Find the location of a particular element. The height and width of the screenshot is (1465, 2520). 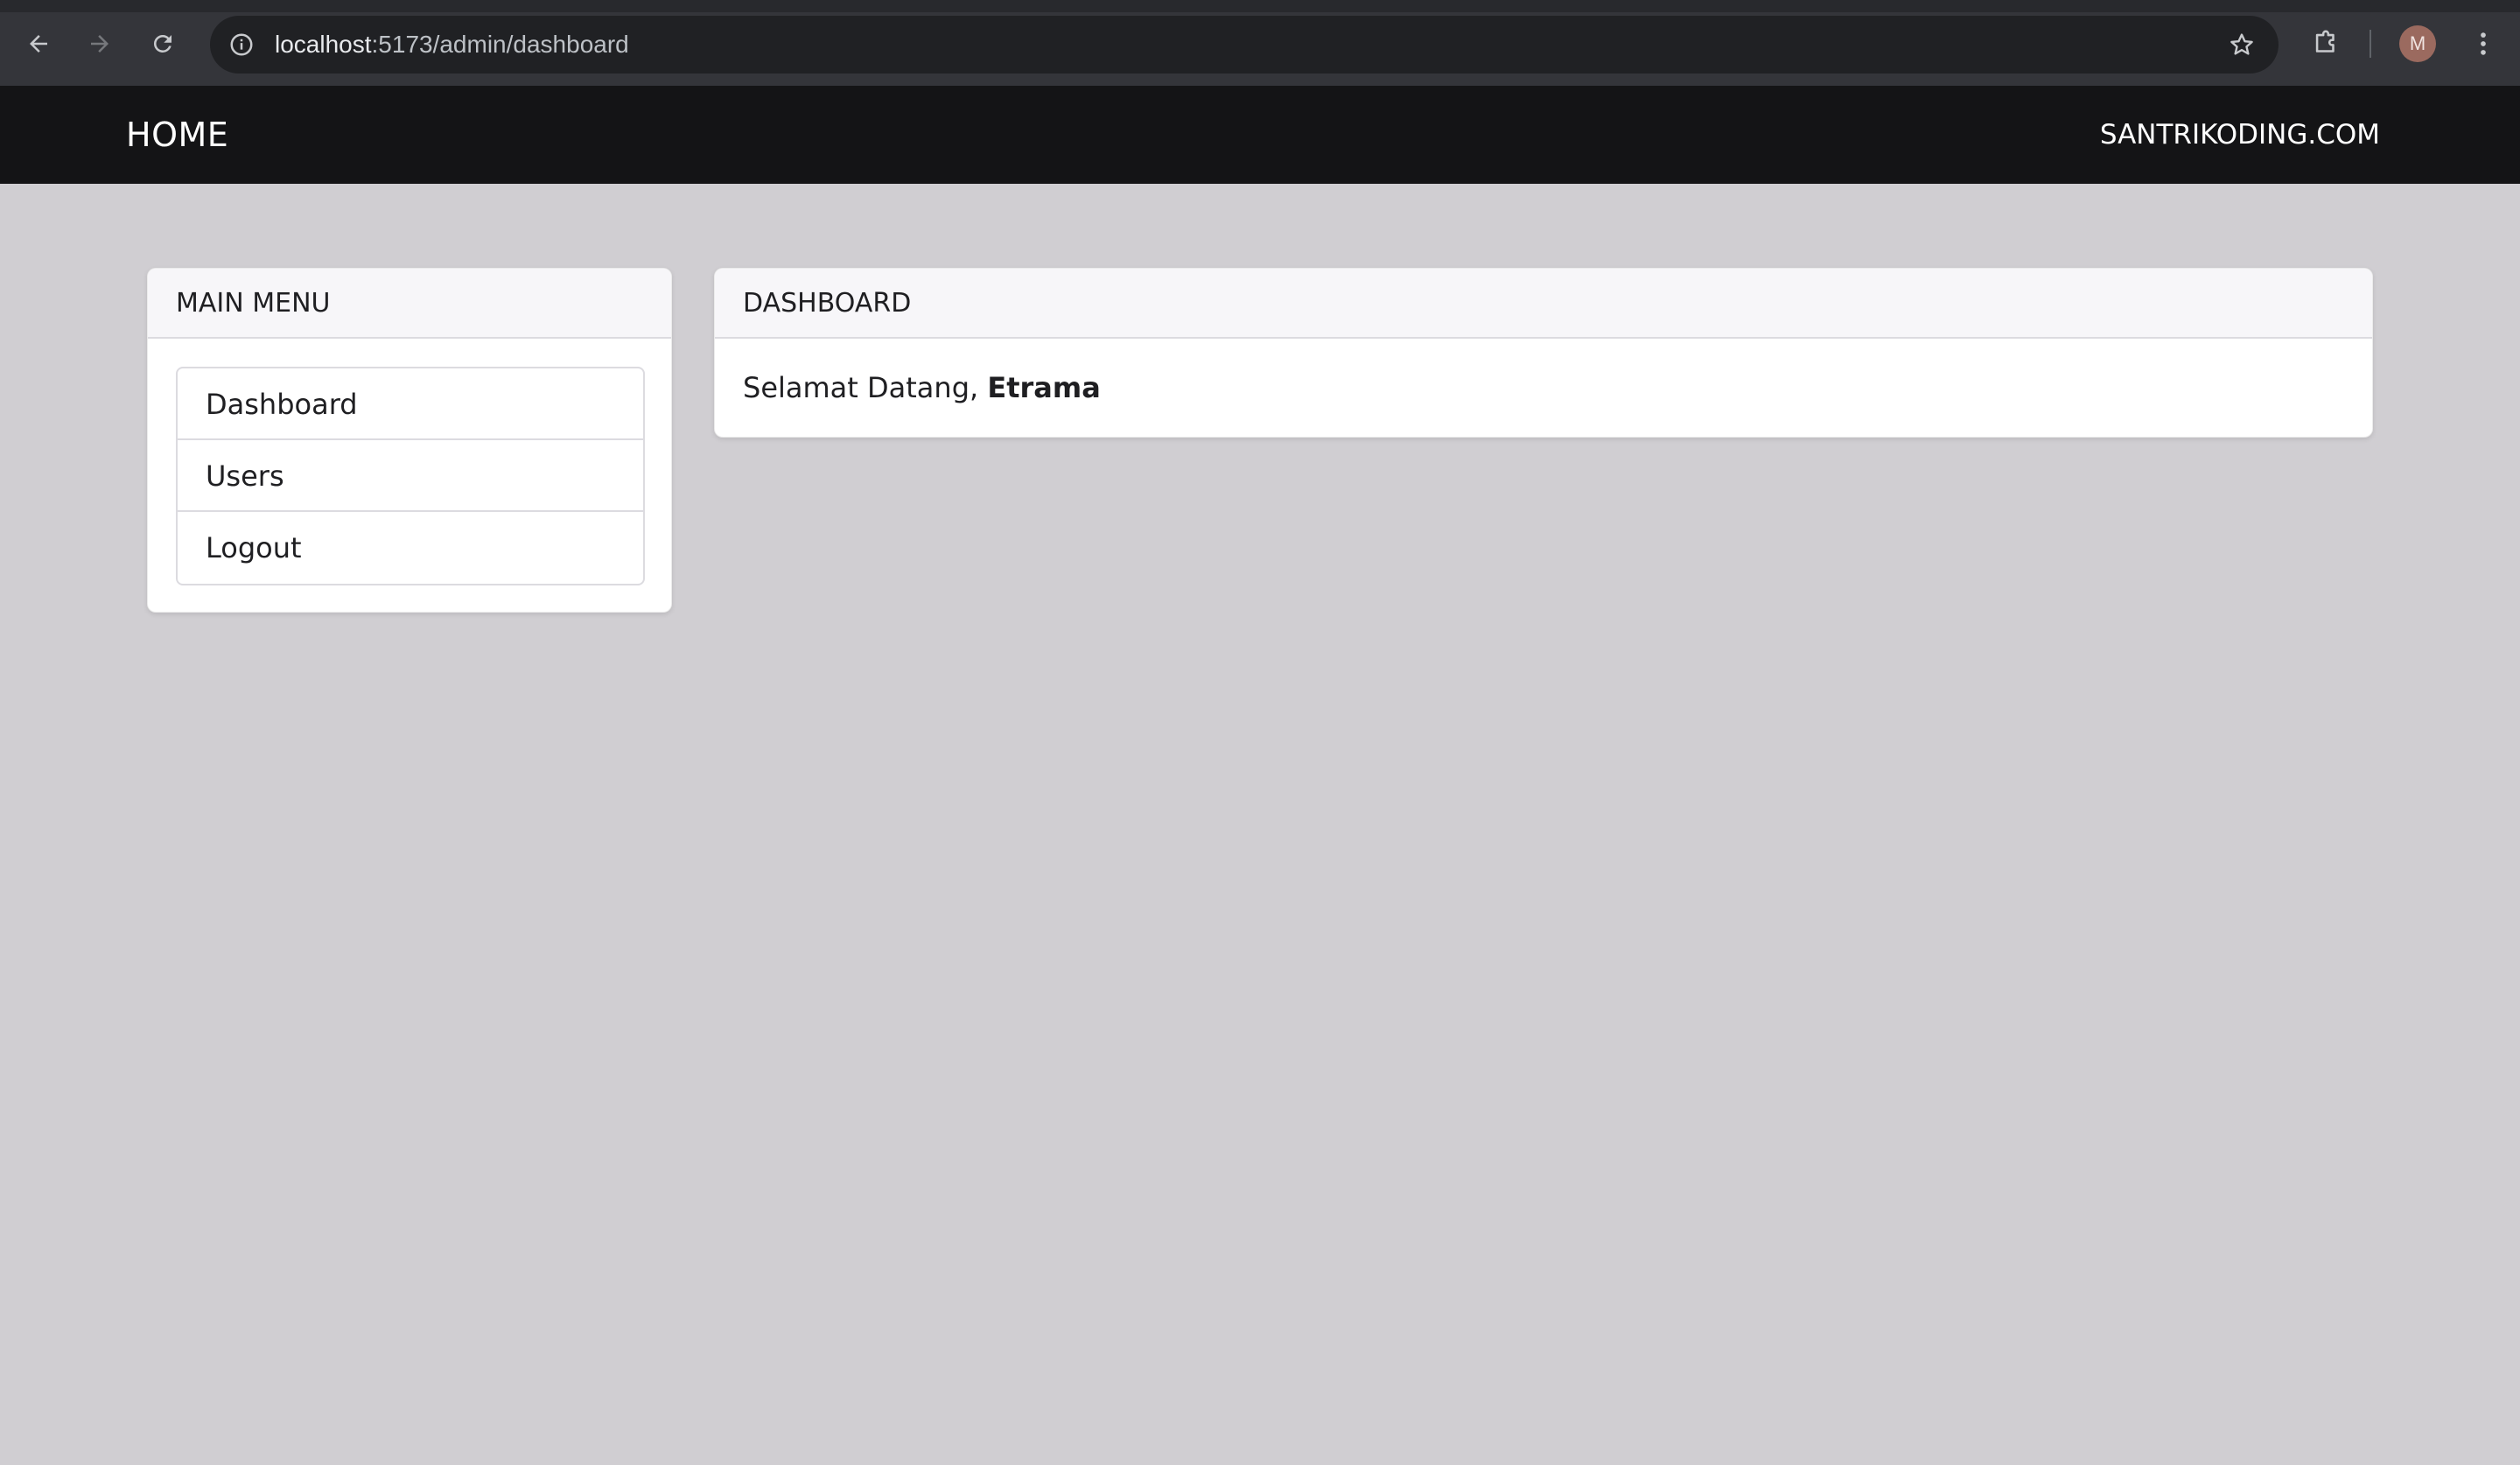

menu-list: Dashboard Users Logout is located at coordinates (410, 476).